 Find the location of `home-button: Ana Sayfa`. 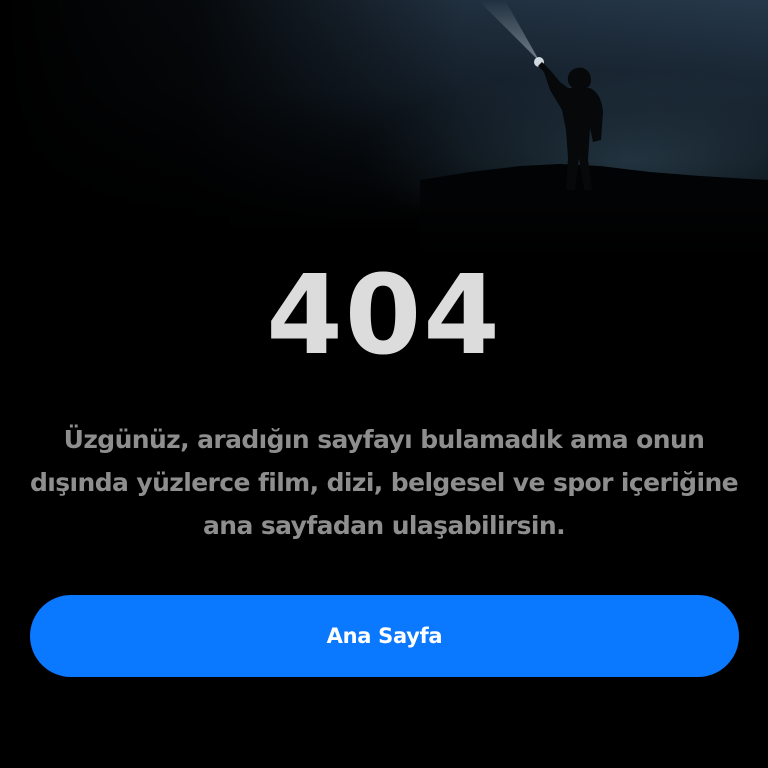

home-button: Ana Sayfa is located at coordinates (384, 636).